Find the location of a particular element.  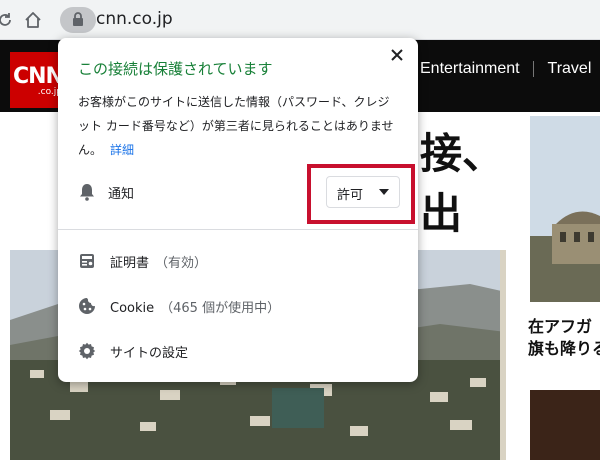

reload-icon is located at coordinates (8, 20).